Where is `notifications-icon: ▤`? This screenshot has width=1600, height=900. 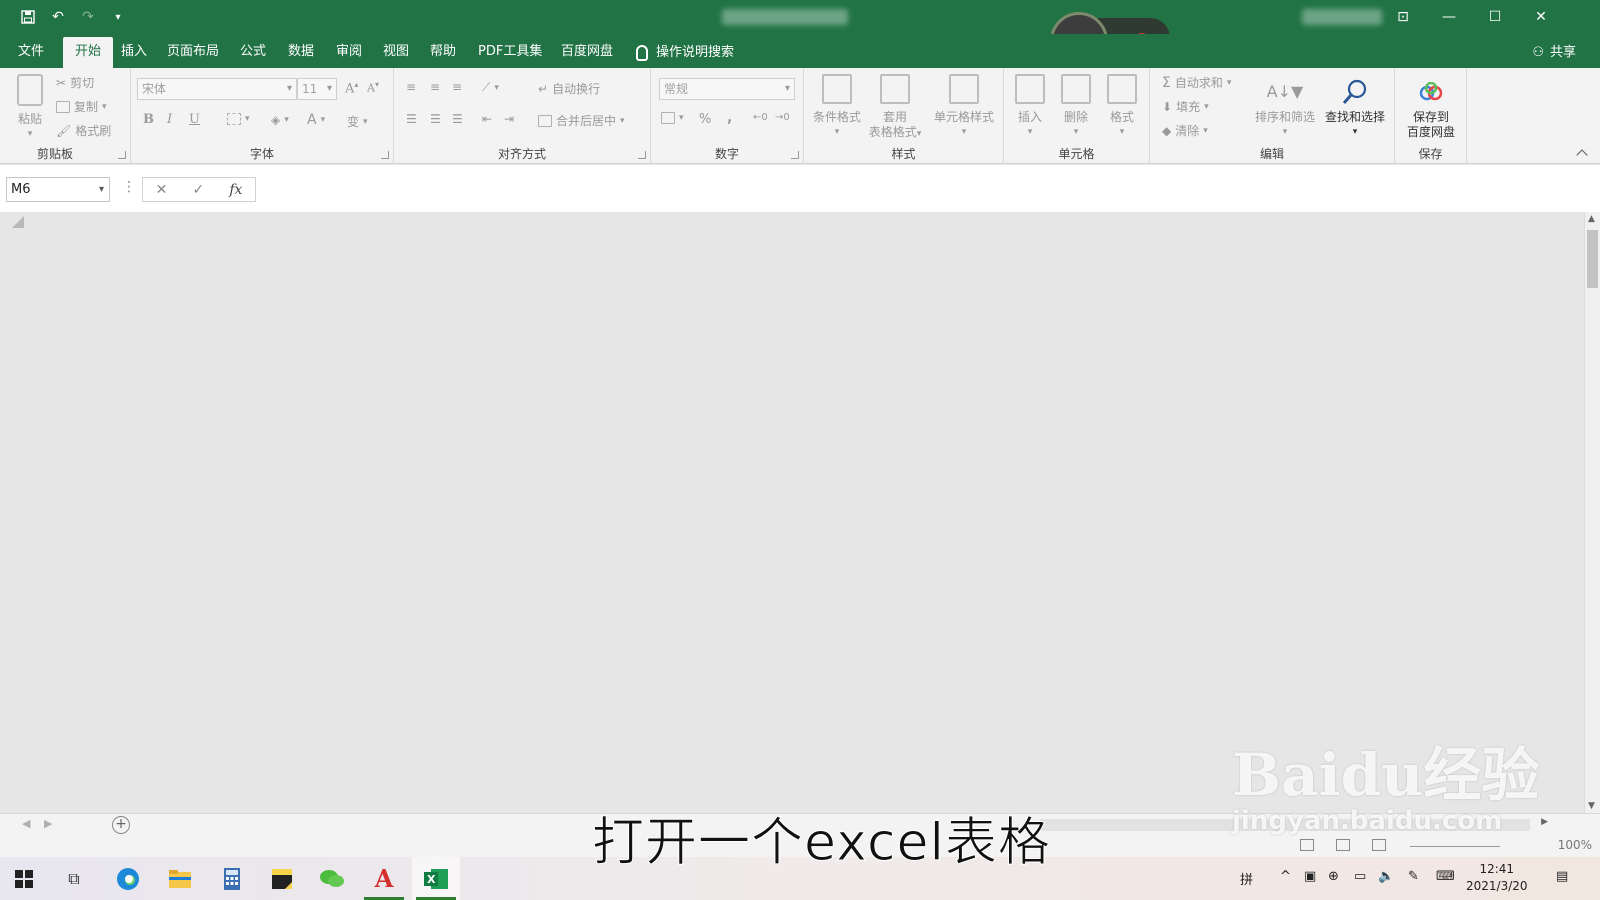
notifications-icon: ▤ is located at coordinates (1562, 876).